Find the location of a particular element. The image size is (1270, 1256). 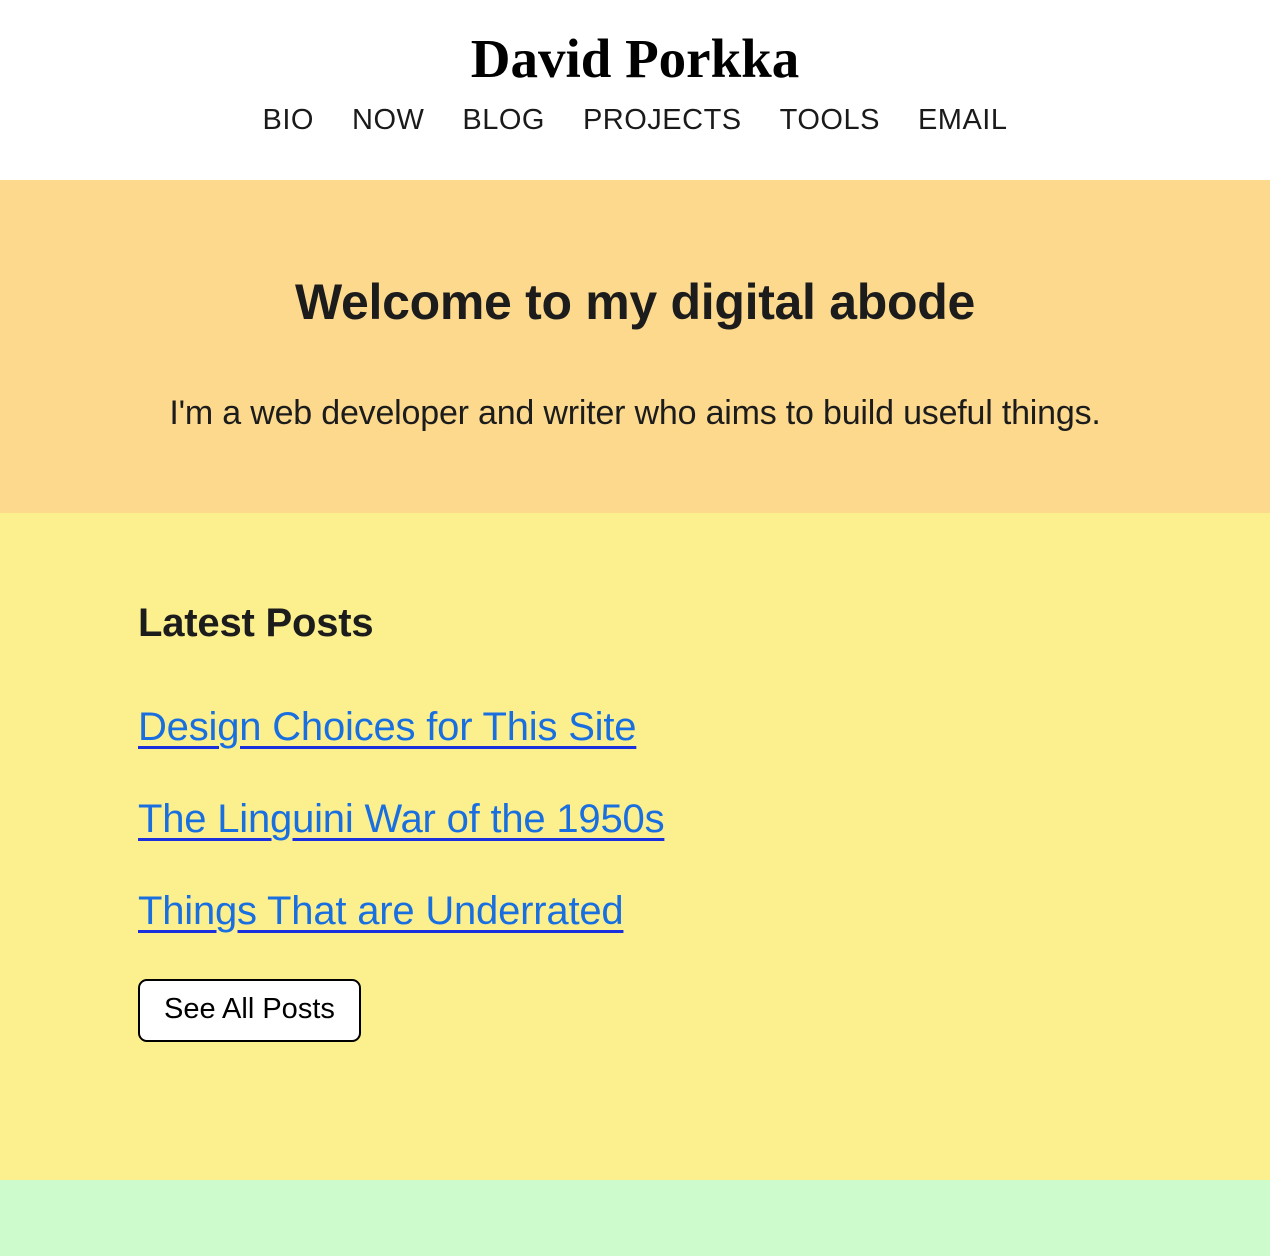

latest-posts-heading: Latest Posts is located at coordinates (256, 623).